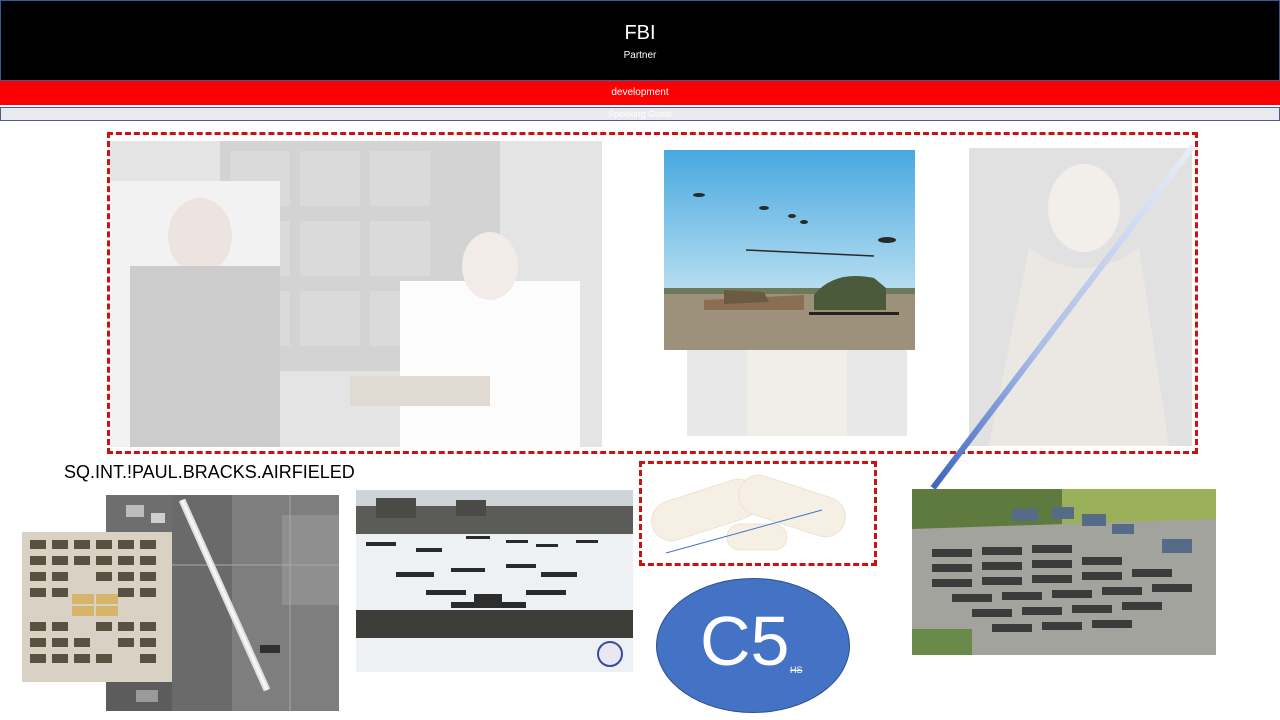  I want to click on header-title: FBI, so click(640, 33).